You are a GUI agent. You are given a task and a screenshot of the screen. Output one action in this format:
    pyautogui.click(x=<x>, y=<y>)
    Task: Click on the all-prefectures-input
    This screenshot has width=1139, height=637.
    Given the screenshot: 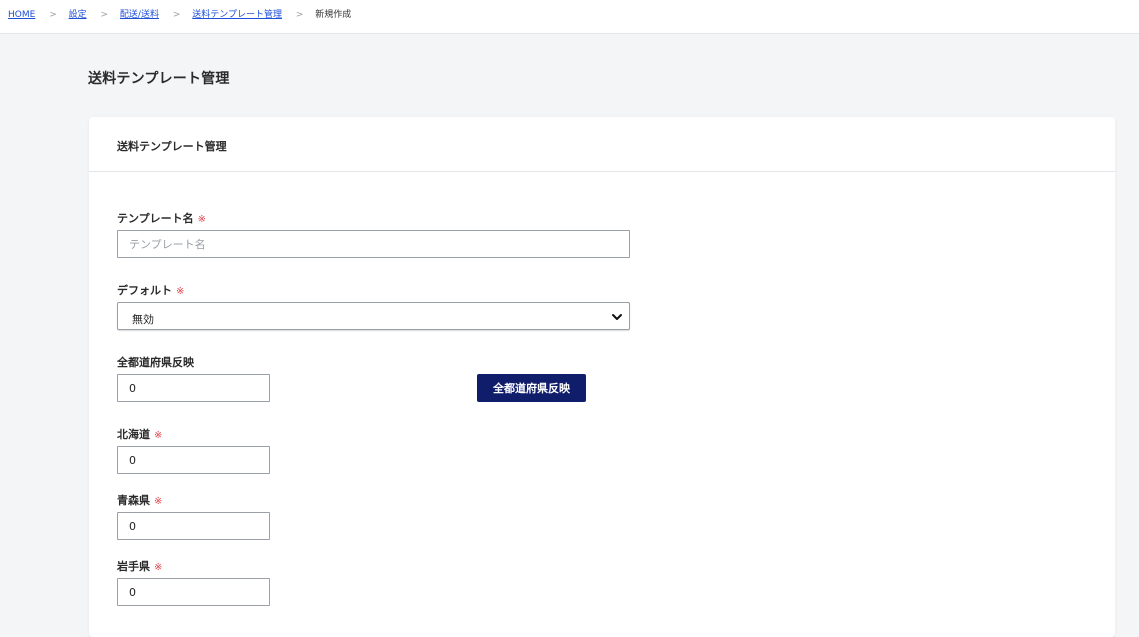 What is the action you would take?
    pyautogui.click(x=193, y=388)
    